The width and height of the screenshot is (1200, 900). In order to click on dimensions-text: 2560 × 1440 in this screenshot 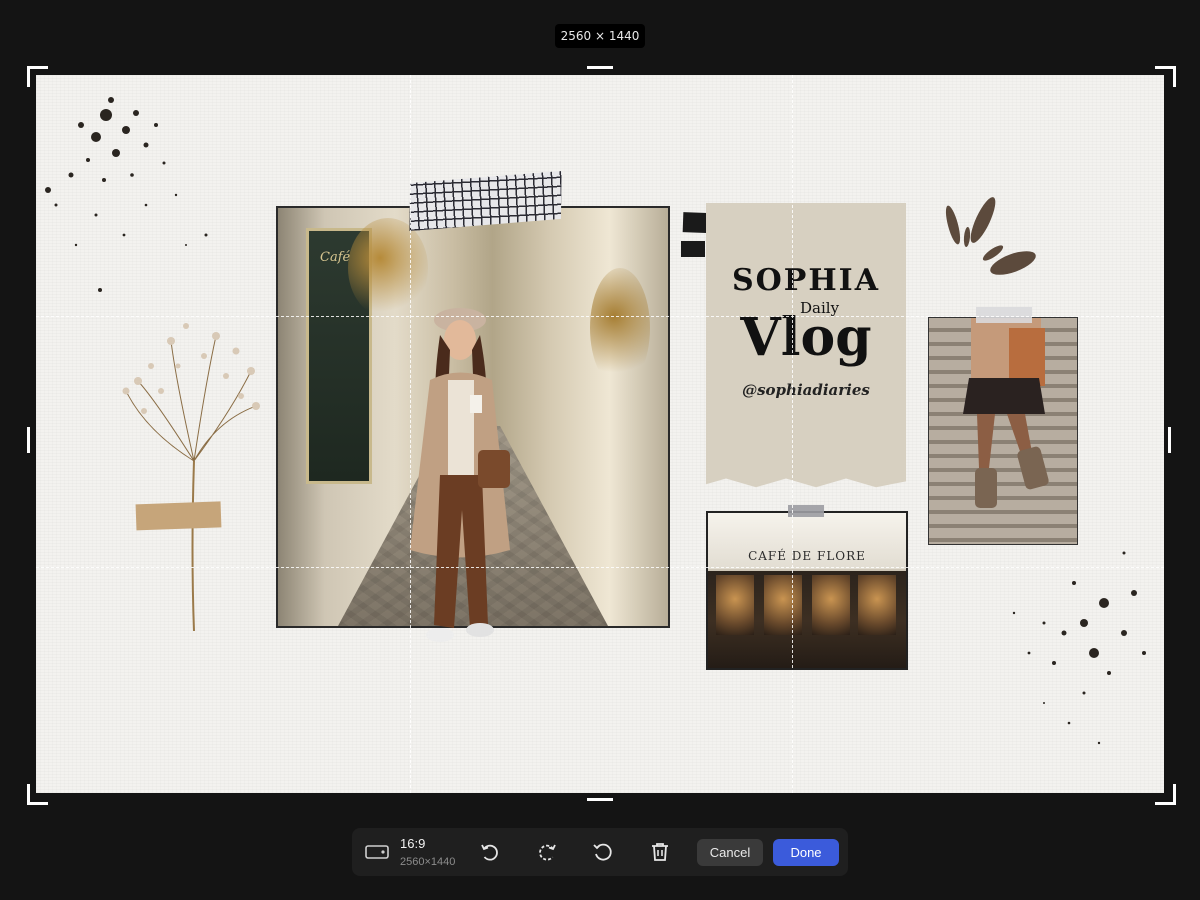, I will do `click(600, 36)`.